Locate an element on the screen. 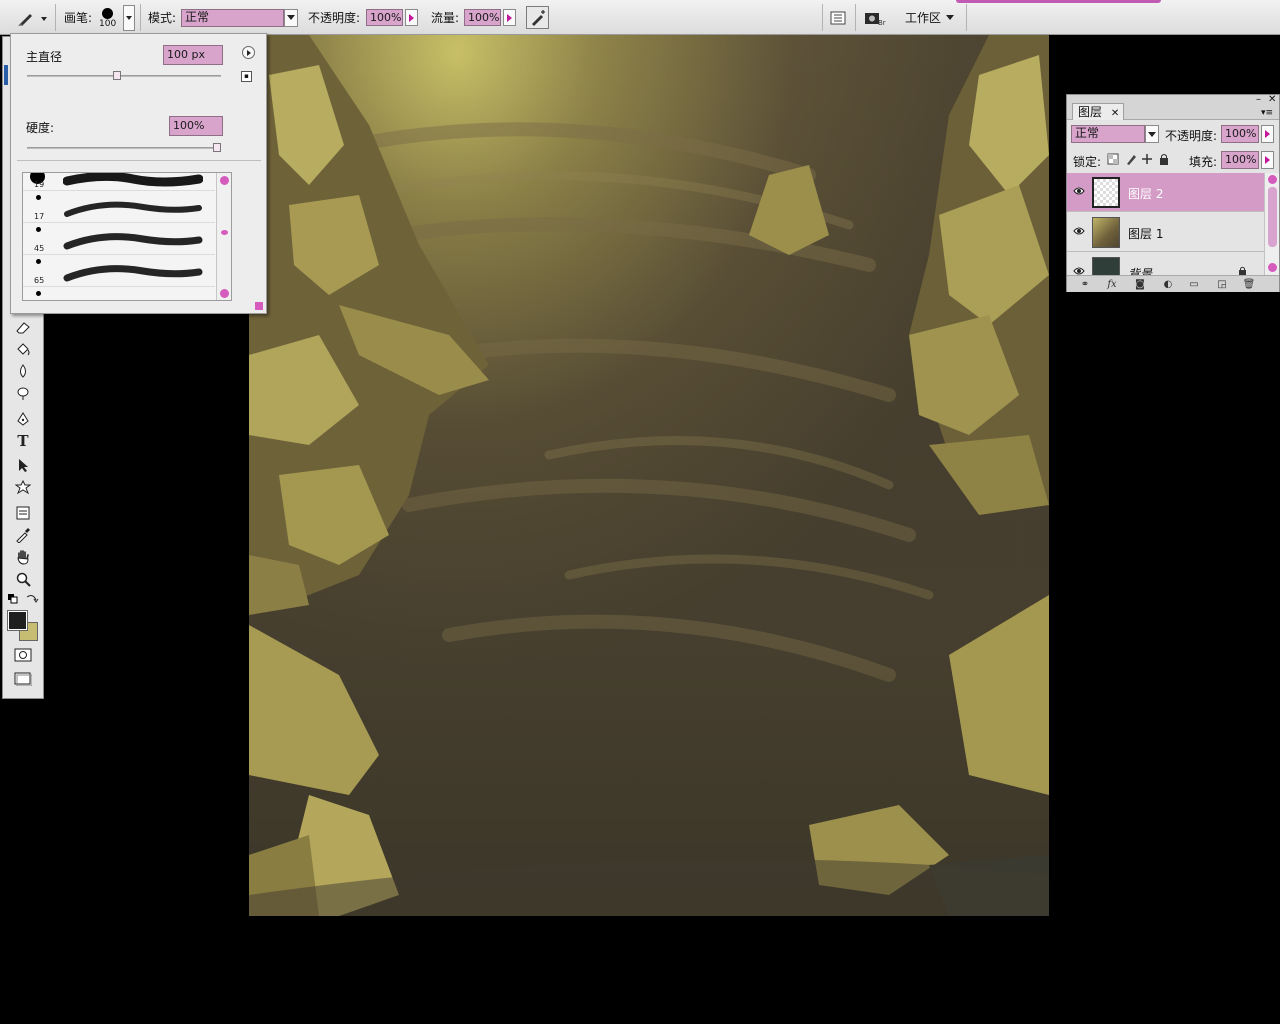 The height and width of the screenshot is (1024, 1280). opacity-input: 100% is located at coordinates (384, 17).